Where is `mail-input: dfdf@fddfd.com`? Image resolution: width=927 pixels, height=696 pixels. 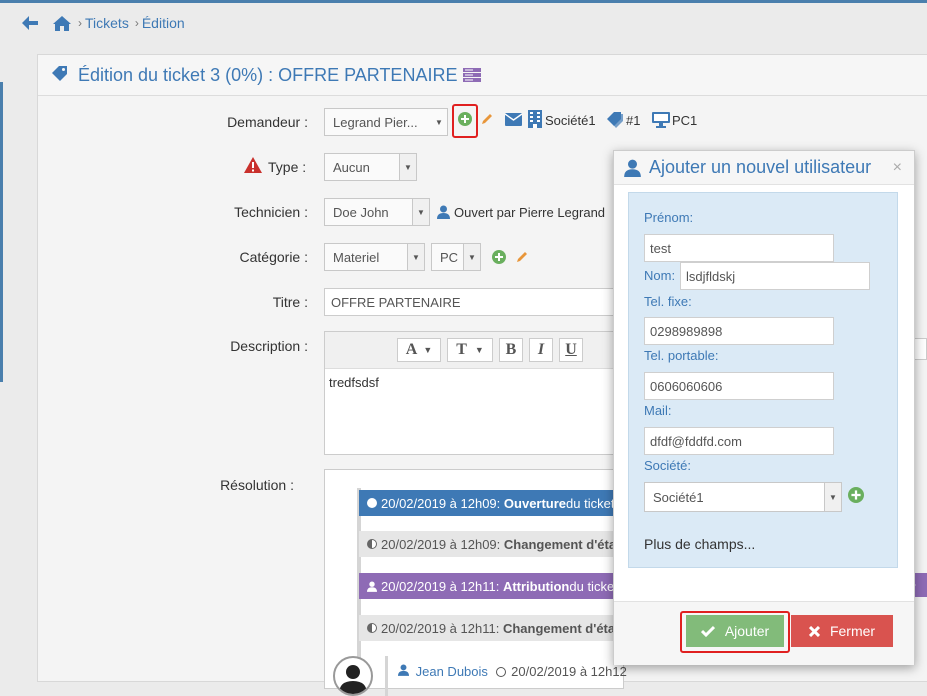
mail-input: dfdf@fddfd.com is located at coordinates (739, 441).